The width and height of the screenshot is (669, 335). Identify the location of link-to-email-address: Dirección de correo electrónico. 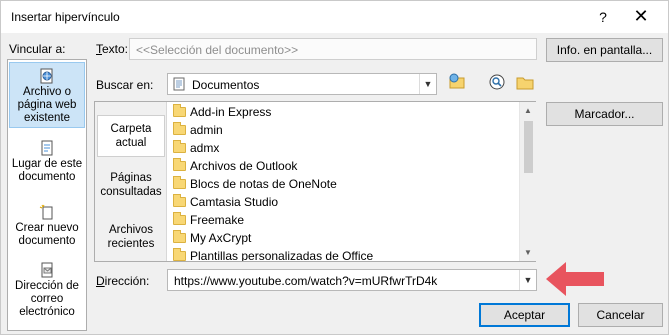
(47, 292).